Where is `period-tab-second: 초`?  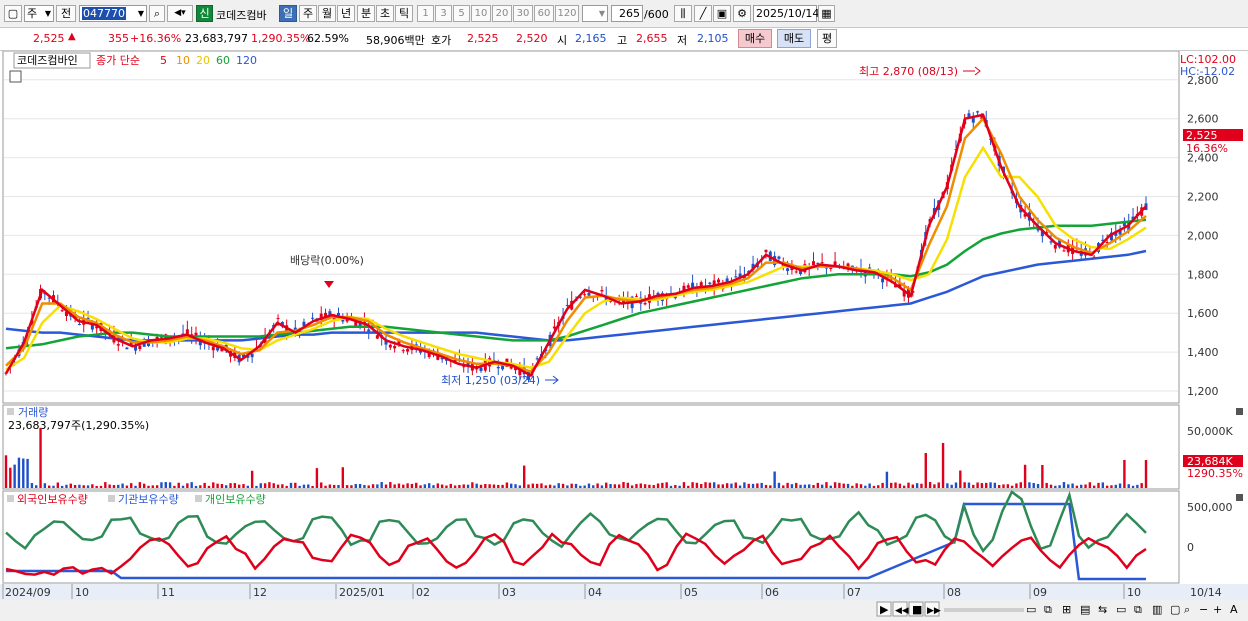
period-tab-second: 초 is located at coordinates (385, 13).